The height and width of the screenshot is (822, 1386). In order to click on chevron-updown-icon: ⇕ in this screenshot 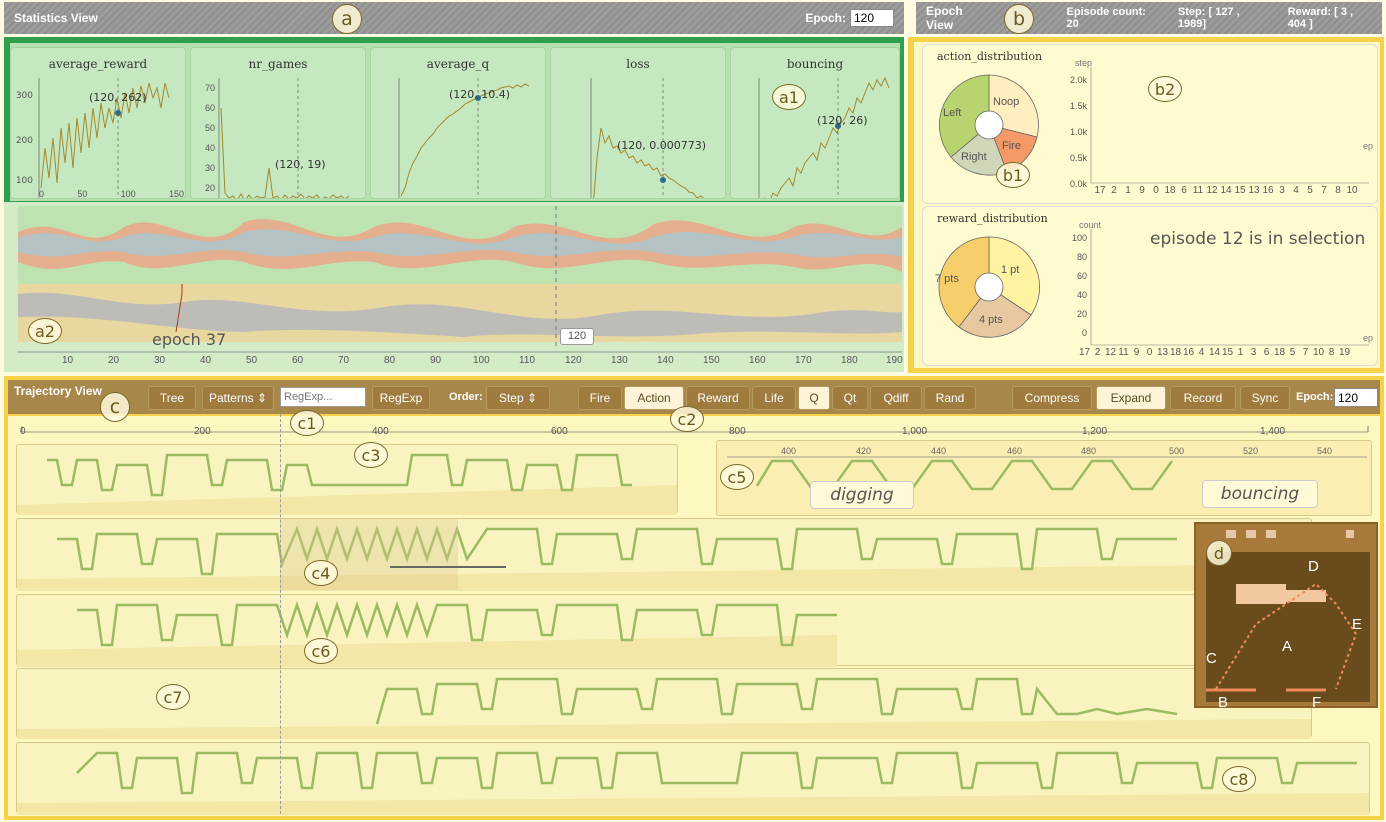, I will do `click(532, 398)`.